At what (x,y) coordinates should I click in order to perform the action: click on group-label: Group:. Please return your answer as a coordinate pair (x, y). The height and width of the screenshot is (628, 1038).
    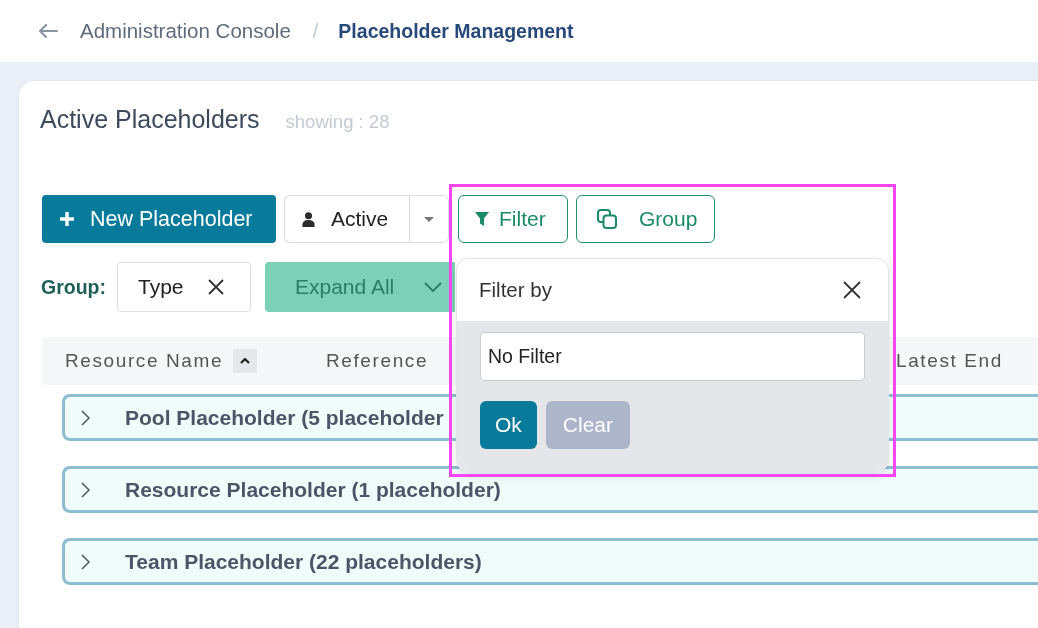
    Looking at the image, I should click on (73, 287).